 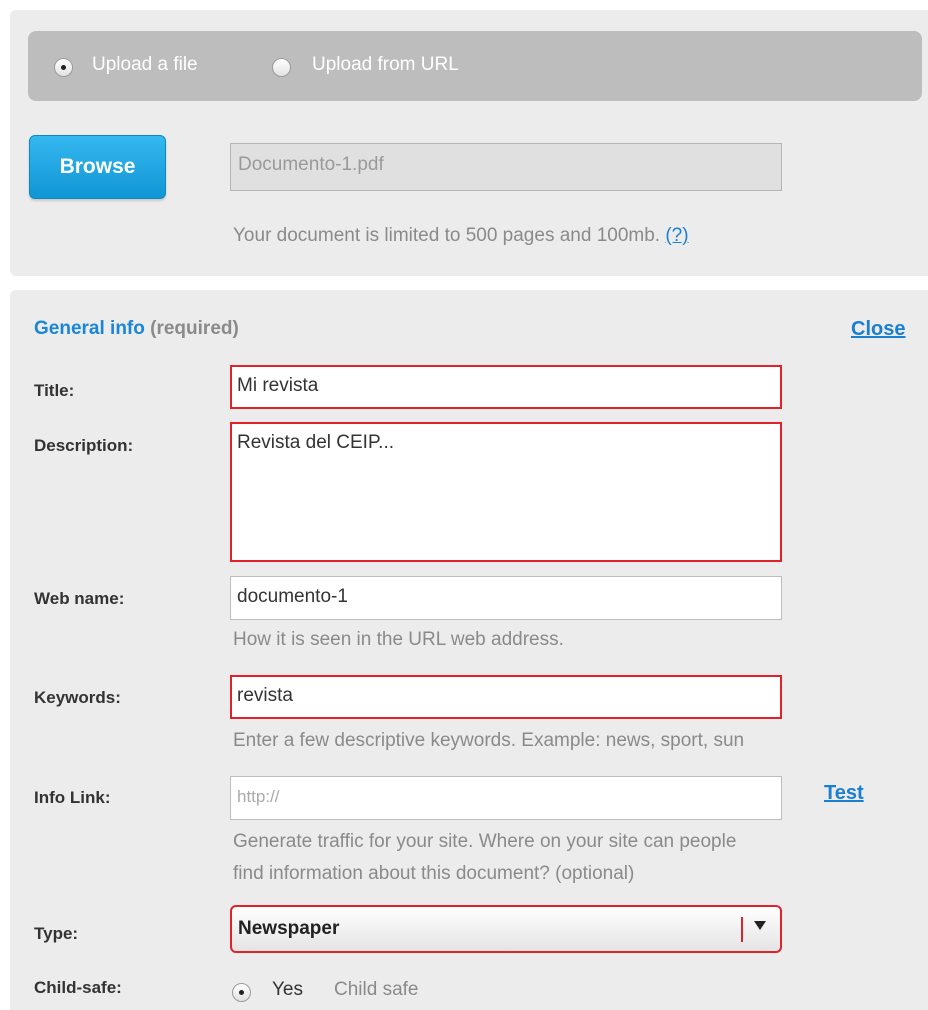 I want to click on title-label: Title:, so click(x=54, y=390).